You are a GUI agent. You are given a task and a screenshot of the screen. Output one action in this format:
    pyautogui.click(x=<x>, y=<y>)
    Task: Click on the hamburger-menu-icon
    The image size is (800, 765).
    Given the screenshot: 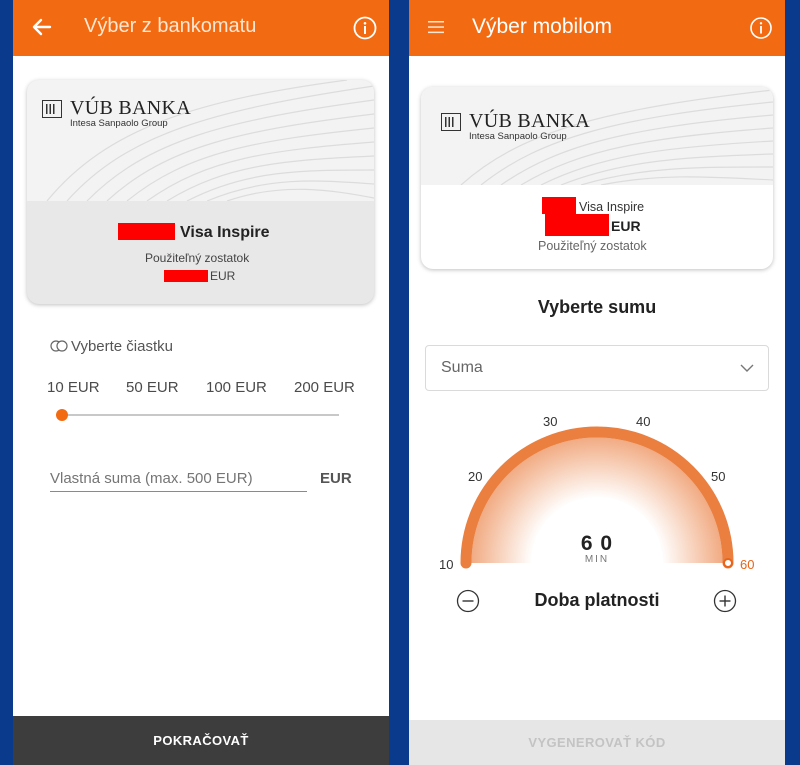 What is the action you would take?
    pyautogui.click(x=436, y=27)
    